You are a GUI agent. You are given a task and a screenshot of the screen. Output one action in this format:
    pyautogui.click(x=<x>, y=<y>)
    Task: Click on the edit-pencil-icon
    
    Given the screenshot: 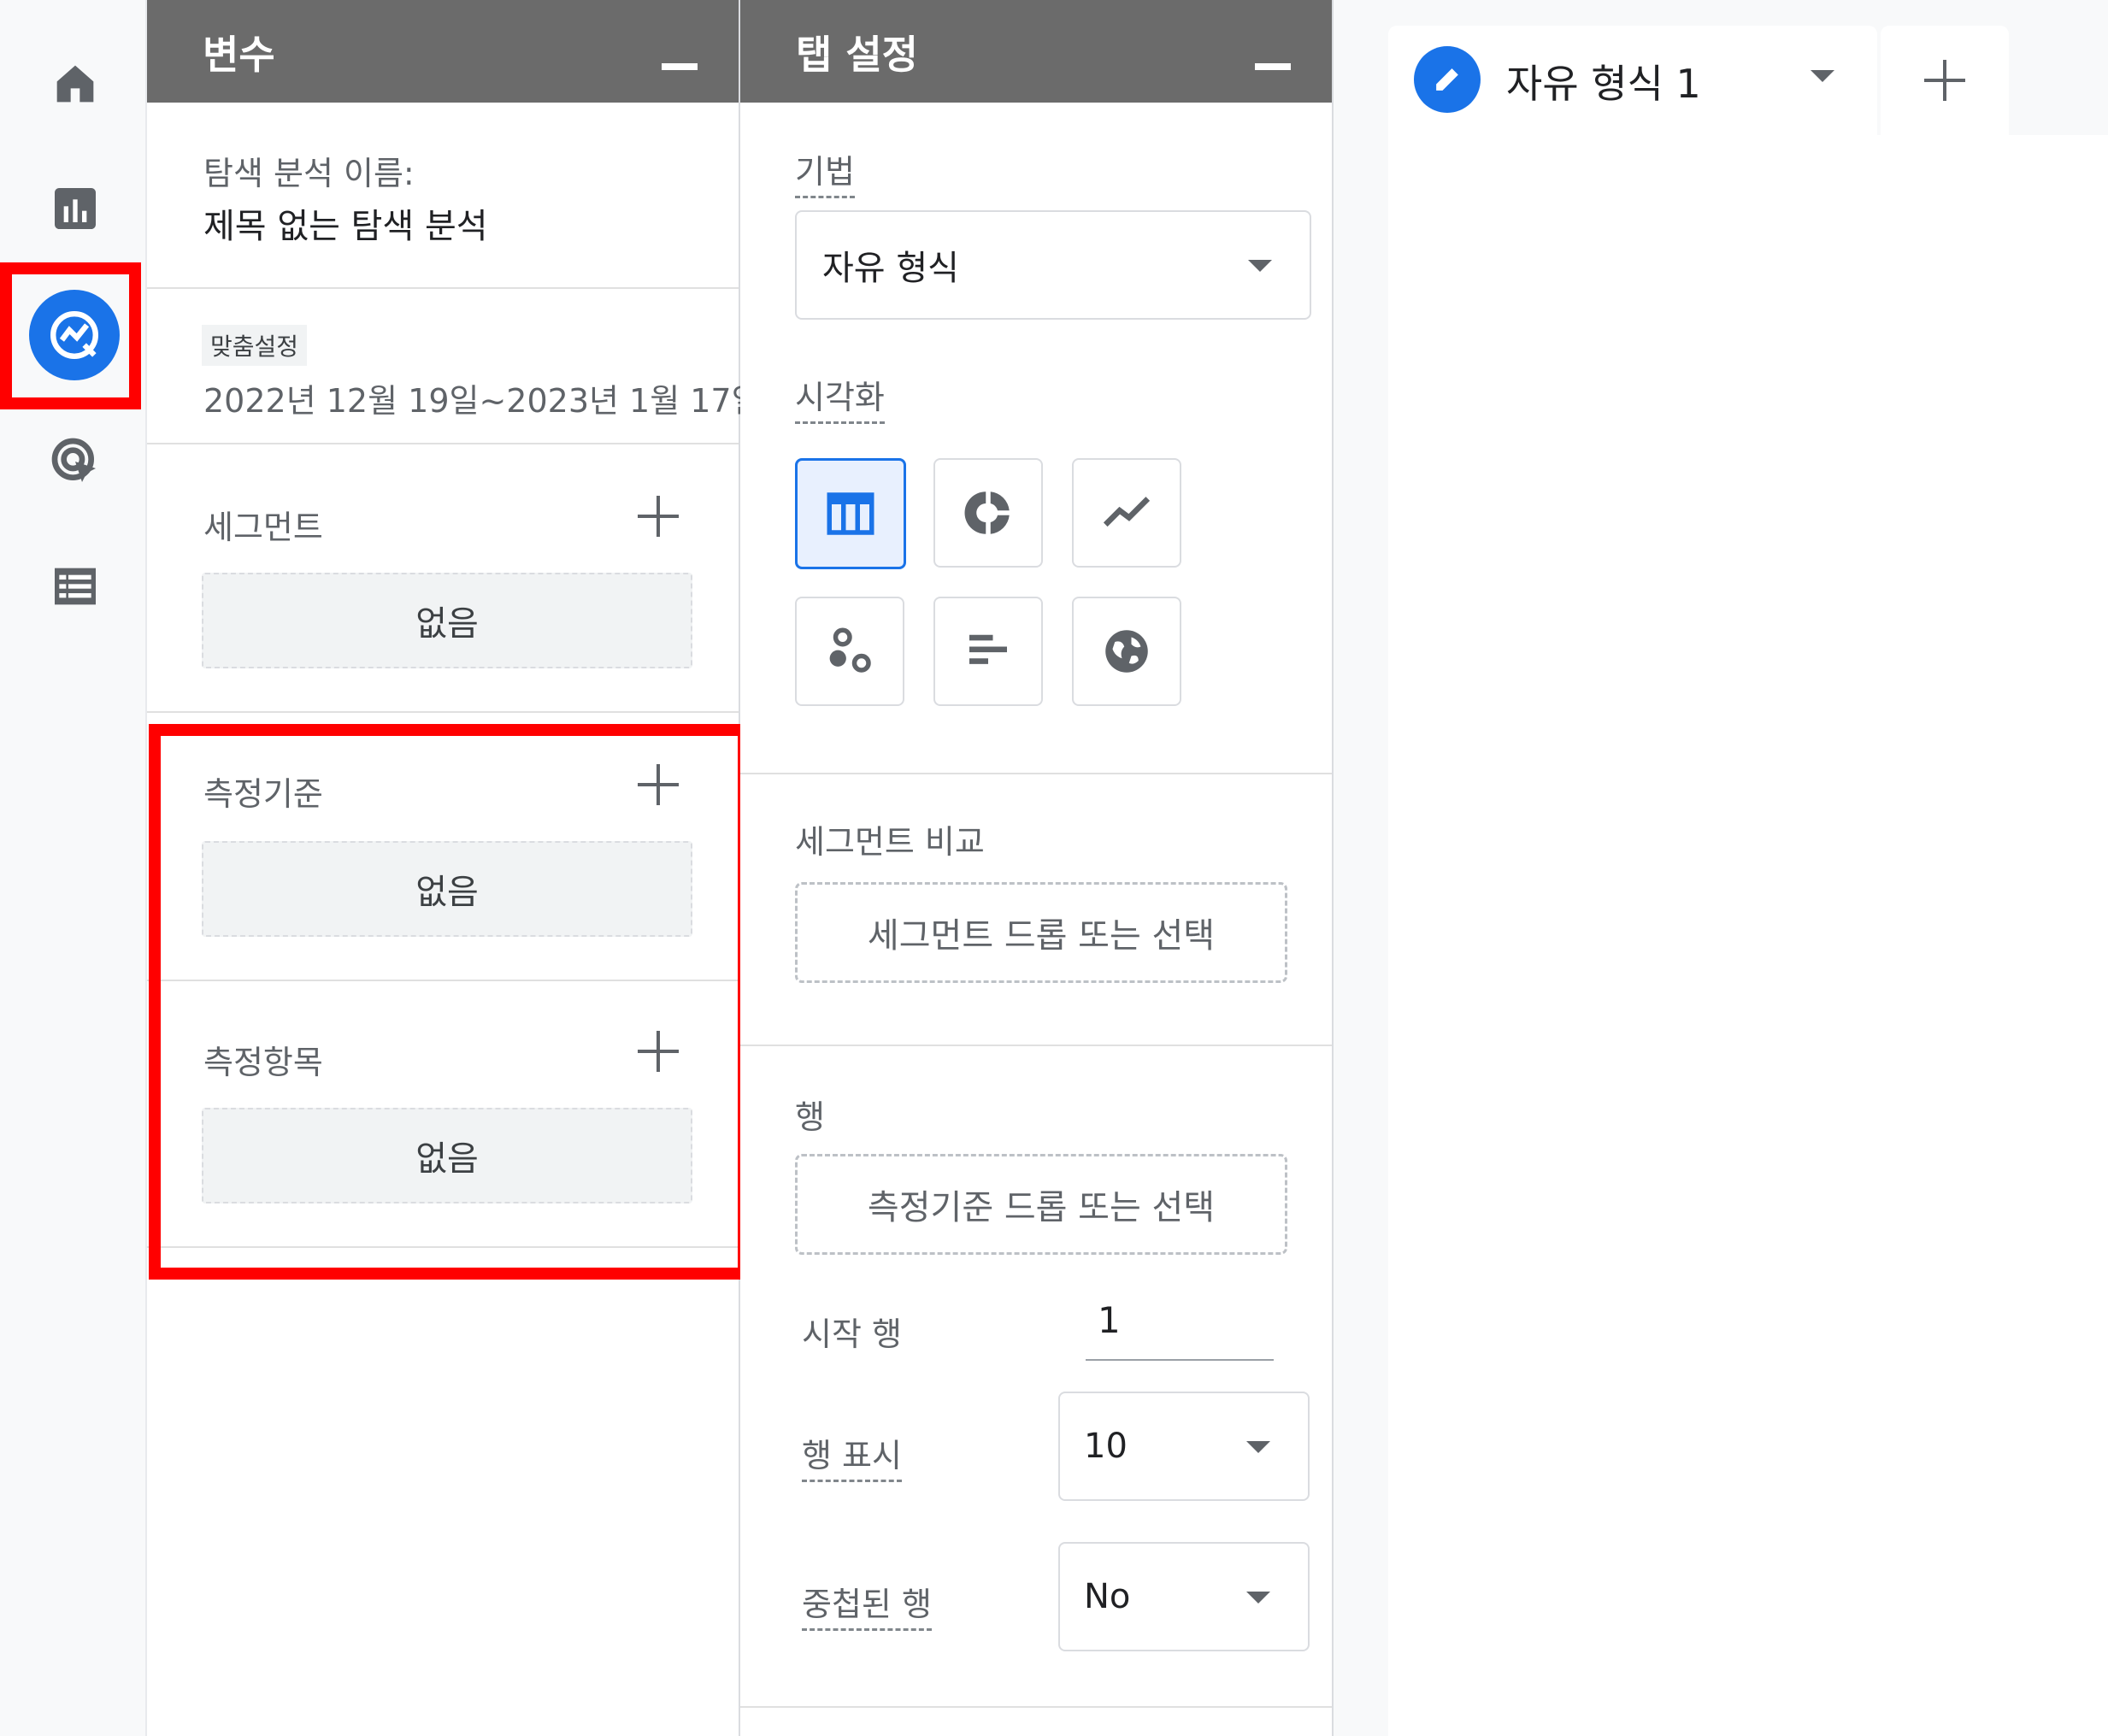 What is the action you would take?
    pyautogui.click(x=1448, y=79)
    